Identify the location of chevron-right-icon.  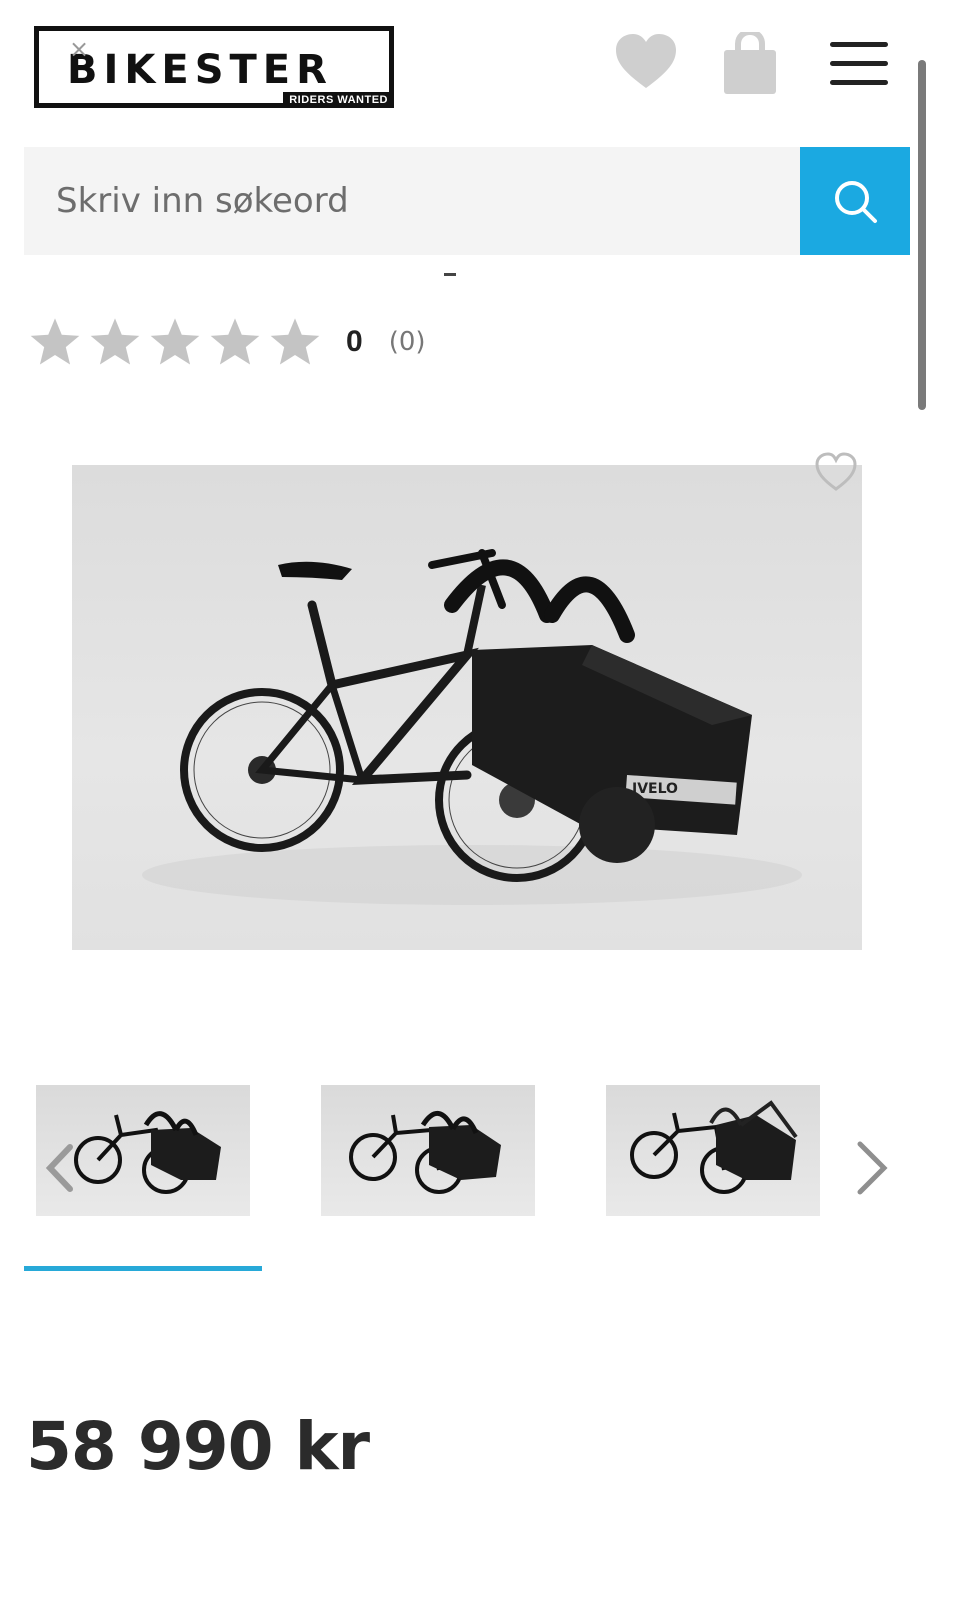
(872, 1168).